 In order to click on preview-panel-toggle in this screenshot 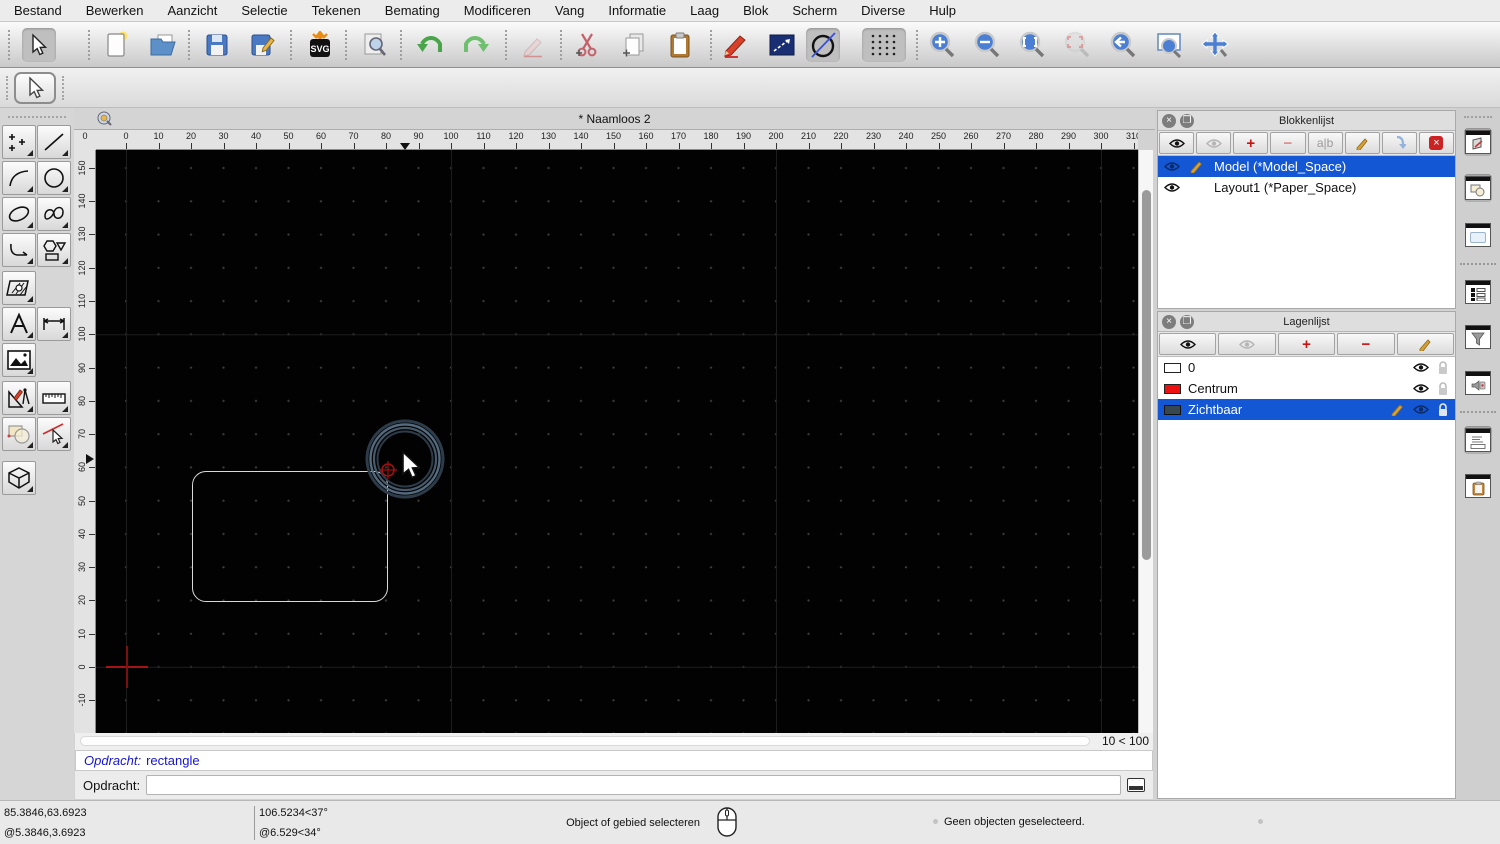, I will do `click(1478, 235)`.